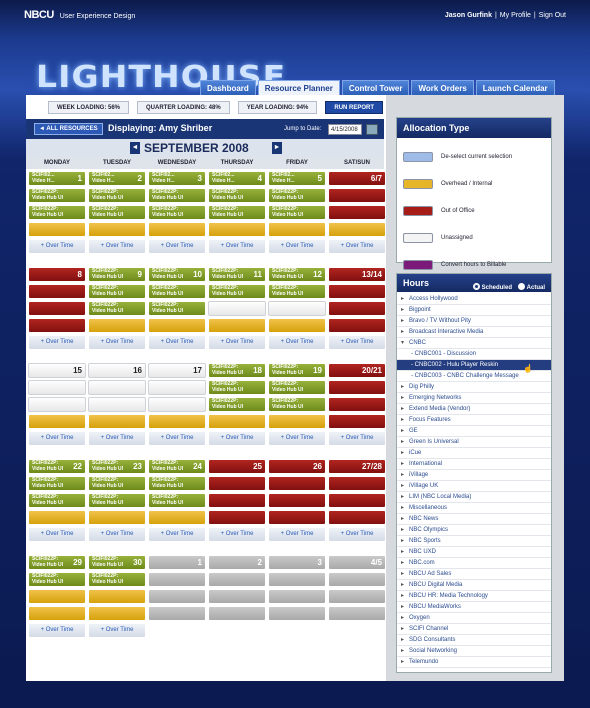  I want to click on hours-item: SCIFI Channel, so click(474, 629).